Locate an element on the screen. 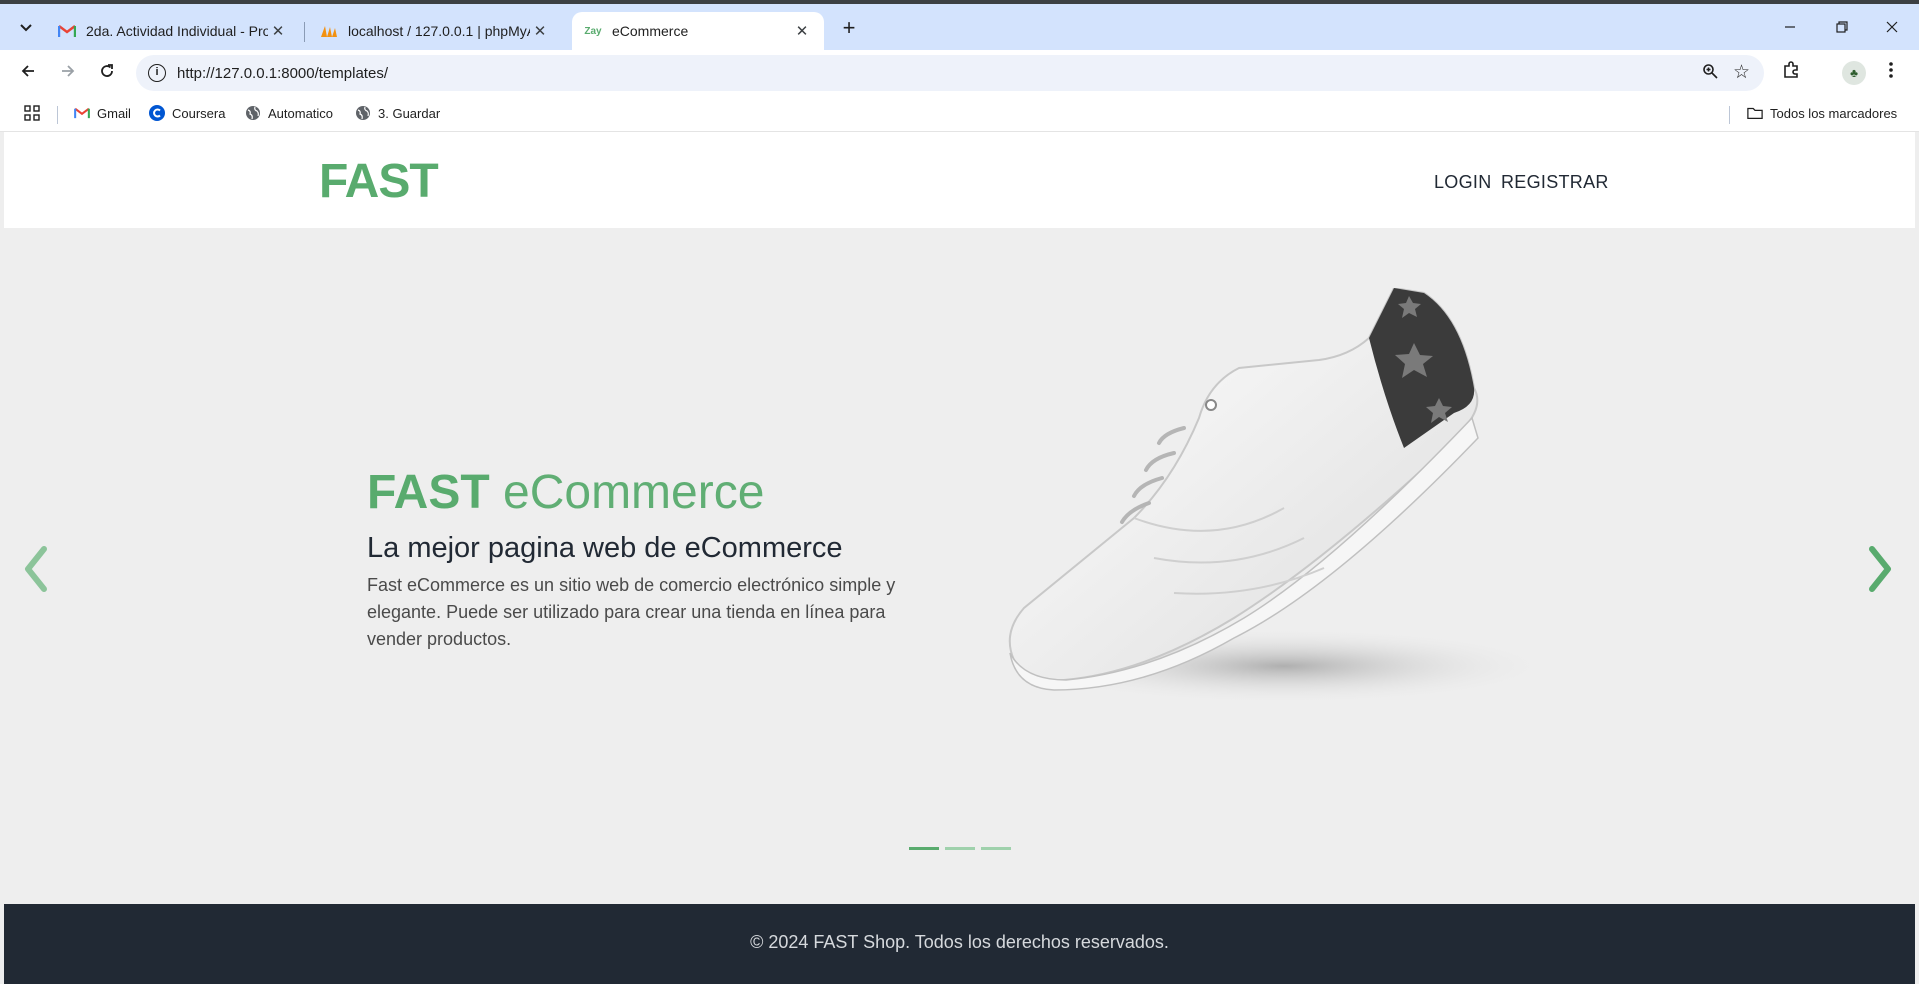 The height and width of the screenshot is (984, 1919). tab-gmail: 2da. Actividad Individual - Proye ✕ is located at coordinates (173, 31).